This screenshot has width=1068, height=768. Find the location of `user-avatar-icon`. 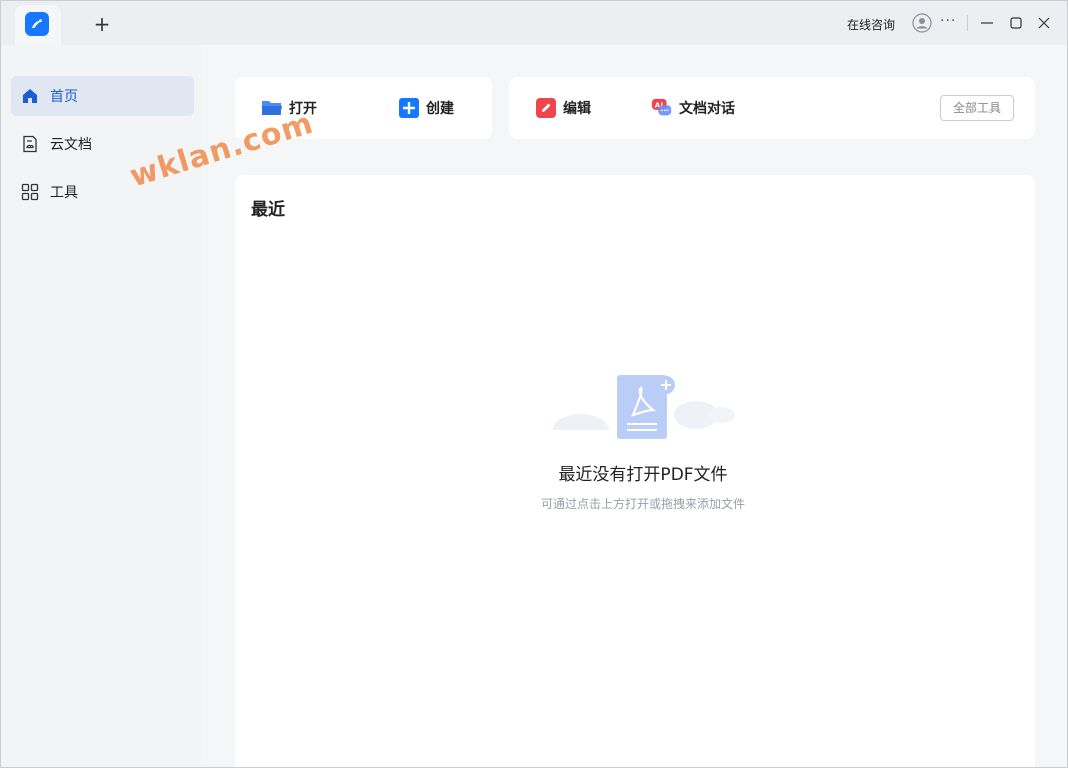

user-avatar-icon is located at coordinates (922, 23).